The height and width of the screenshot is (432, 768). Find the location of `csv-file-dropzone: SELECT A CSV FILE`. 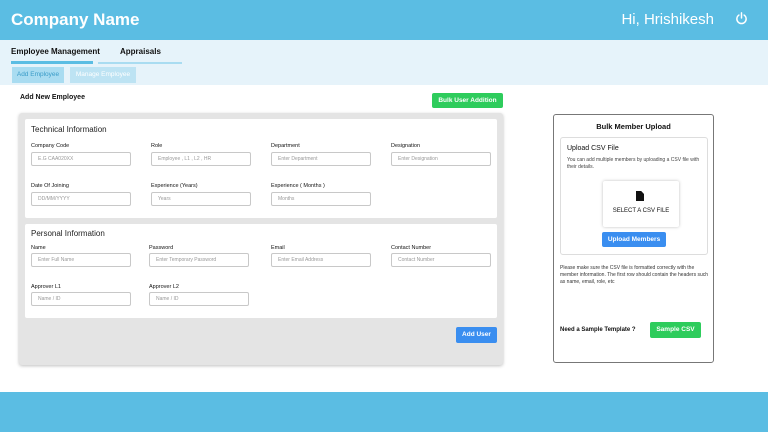

csv-file-dropzone: SELECT A CSV FILE is located at coordinates (641, 204).